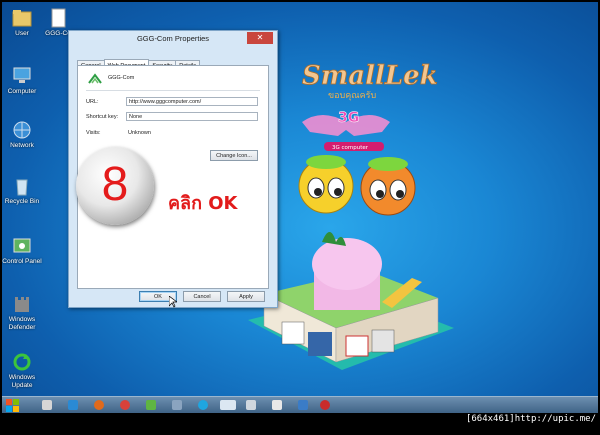  I want to click on shortcut-key-field: None, so click(192, 116).